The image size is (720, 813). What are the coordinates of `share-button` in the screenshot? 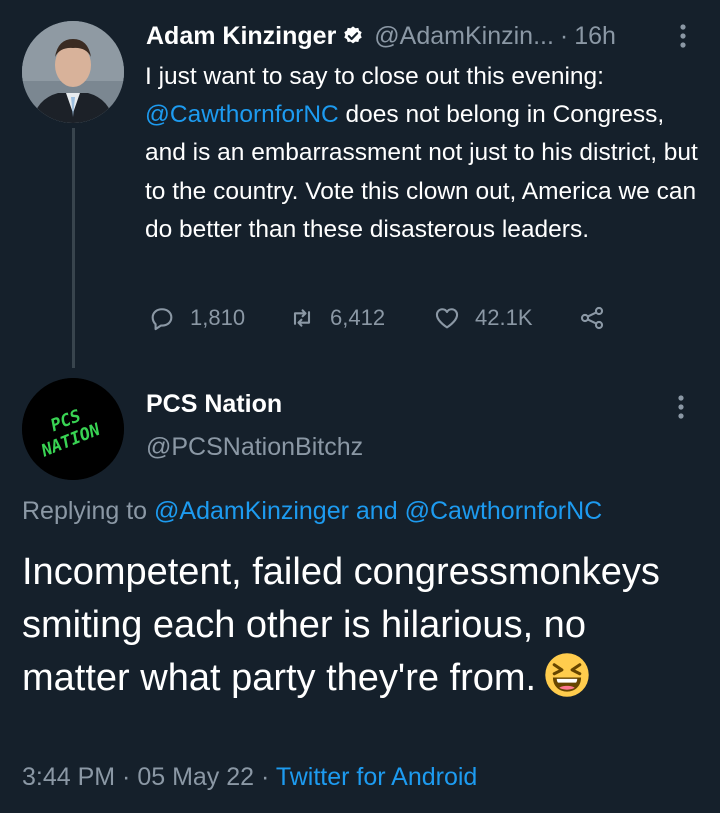 It's located at (592, 318).